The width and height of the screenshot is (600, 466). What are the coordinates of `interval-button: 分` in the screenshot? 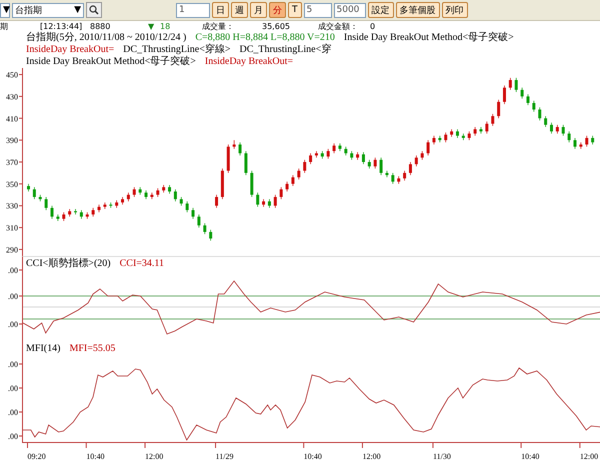 It's located at (277, 10).